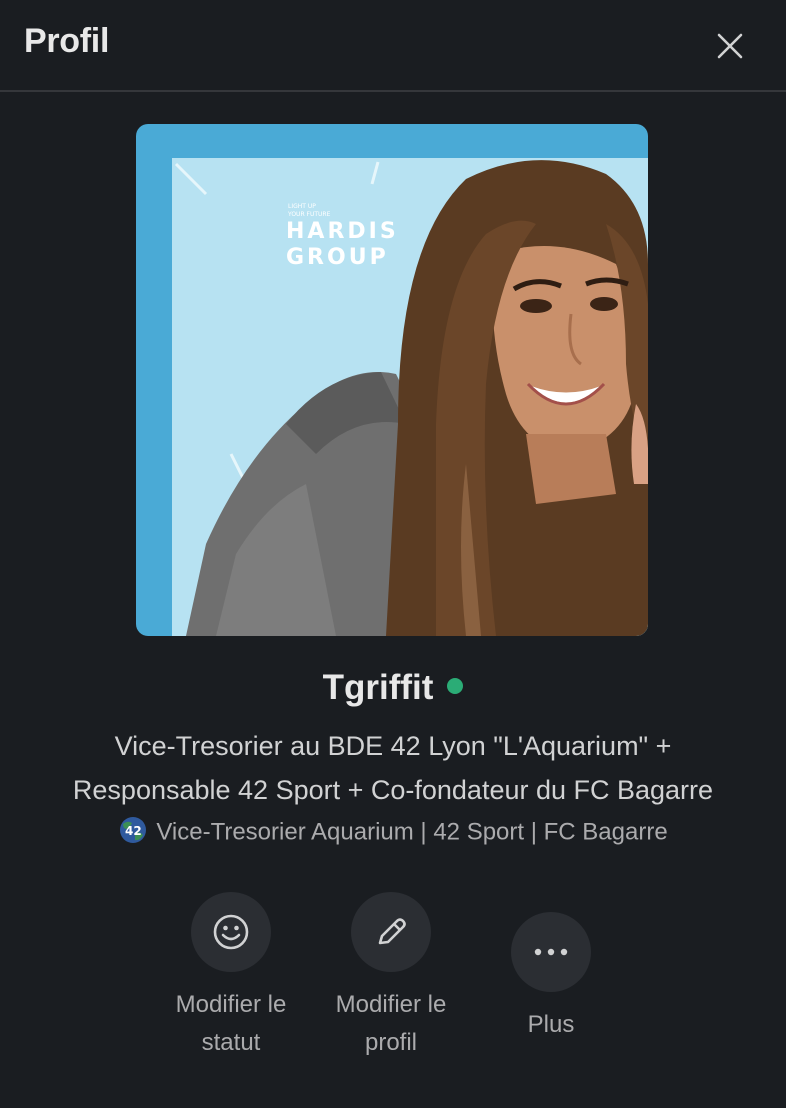  Describe the element at coordinates (309, 214) in the screenshot. I see `photo-backdrop-text: YOUR FUTURE` at that location.